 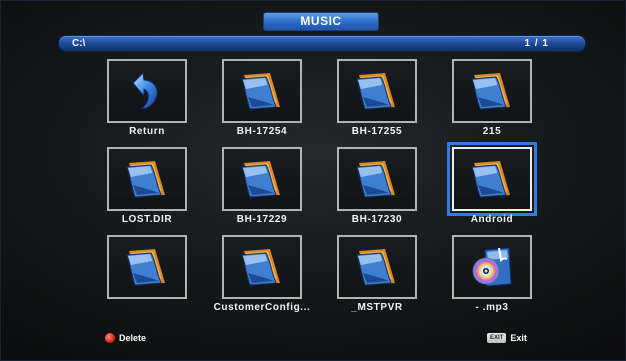 What do you see at coordinates (262, 131) in the screenshot?
I see `item-label: BH-17254` at bounding box center [262, 131].